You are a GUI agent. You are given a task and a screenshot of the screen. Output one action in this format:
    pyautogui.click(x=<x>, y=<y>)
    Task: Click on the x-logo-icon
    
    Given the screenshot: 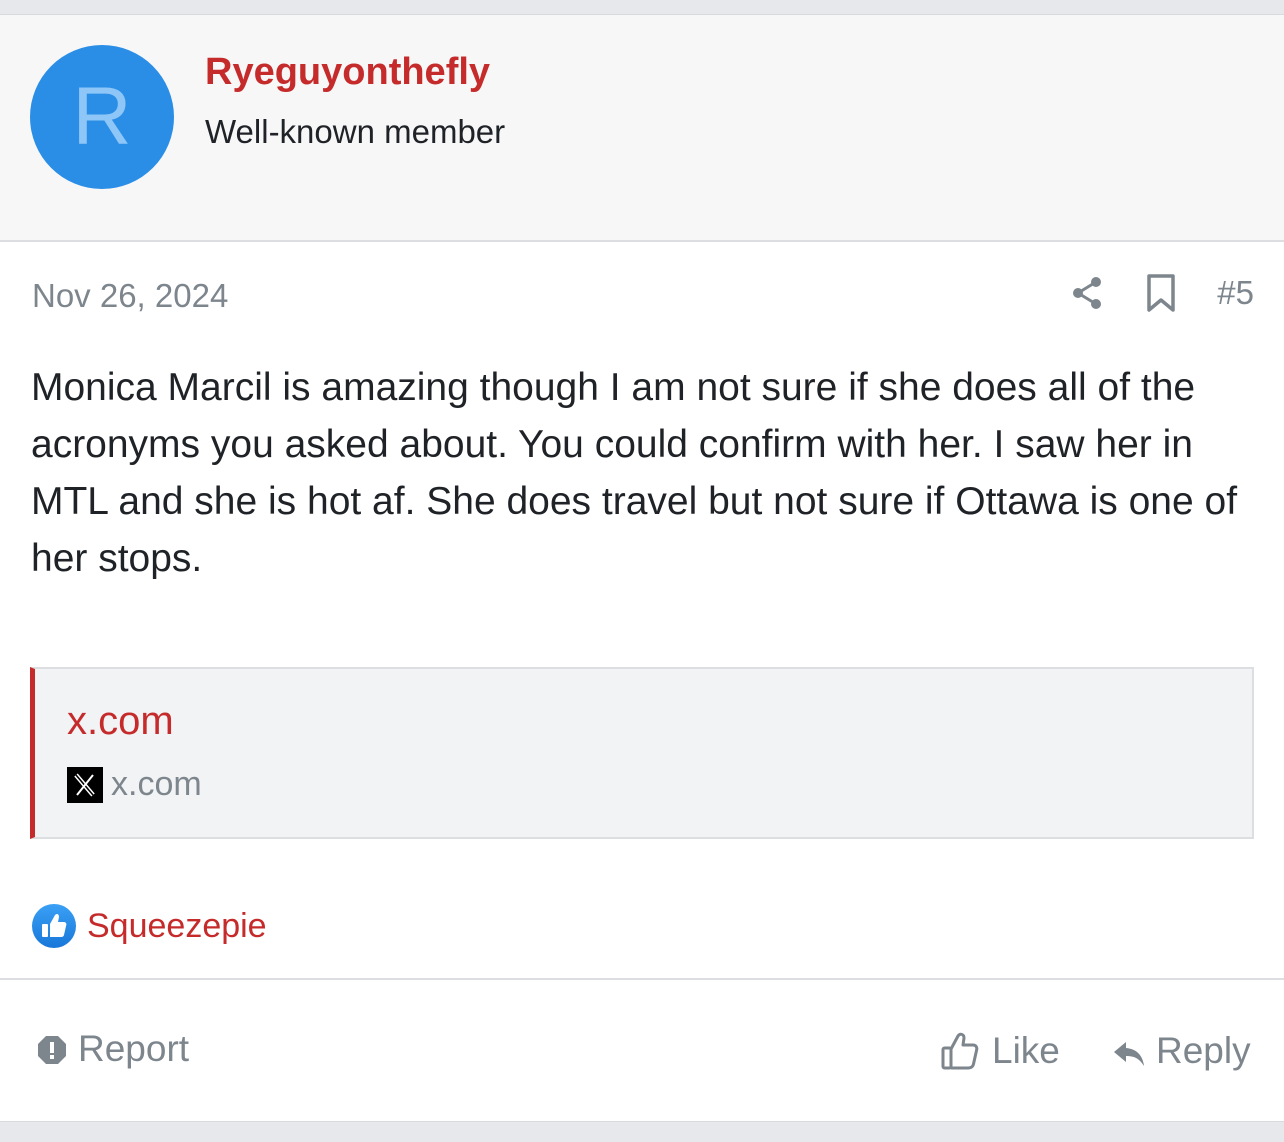 What is the action you would take?
    pyautogui.click(x=85, y=784)
    